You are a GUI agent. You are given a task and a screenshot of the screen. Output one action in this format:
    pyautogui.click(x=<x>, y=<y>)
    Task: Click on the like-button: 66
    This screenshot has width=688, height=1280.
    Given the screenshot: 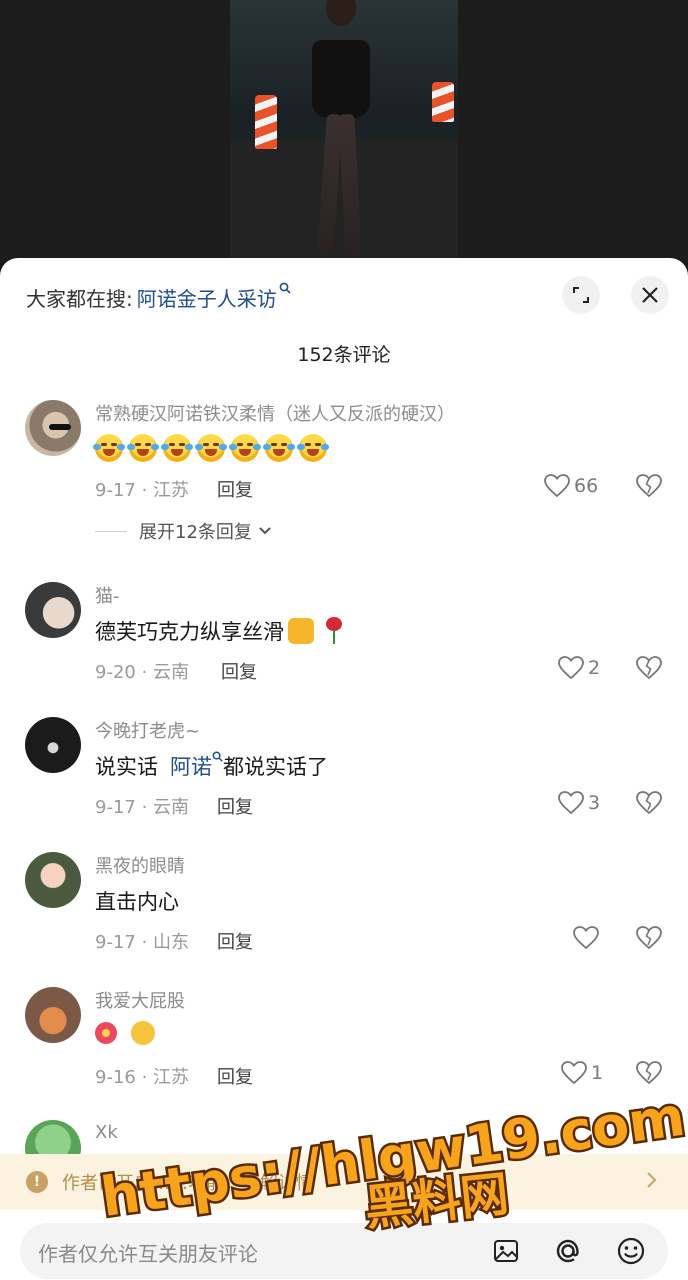 What is the action you would take?
    pyautogui.click(x=571, y=486)
    